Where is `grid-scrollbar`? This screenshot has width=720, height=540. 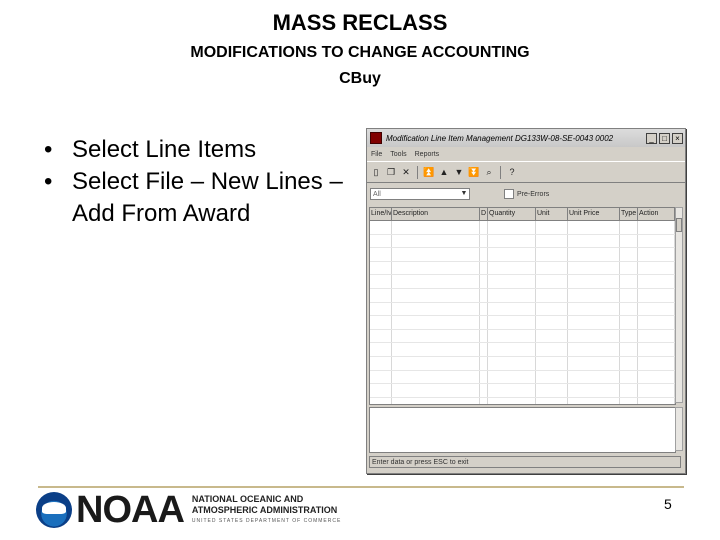 grid-scrollbar is located at coordinates (679, 305).